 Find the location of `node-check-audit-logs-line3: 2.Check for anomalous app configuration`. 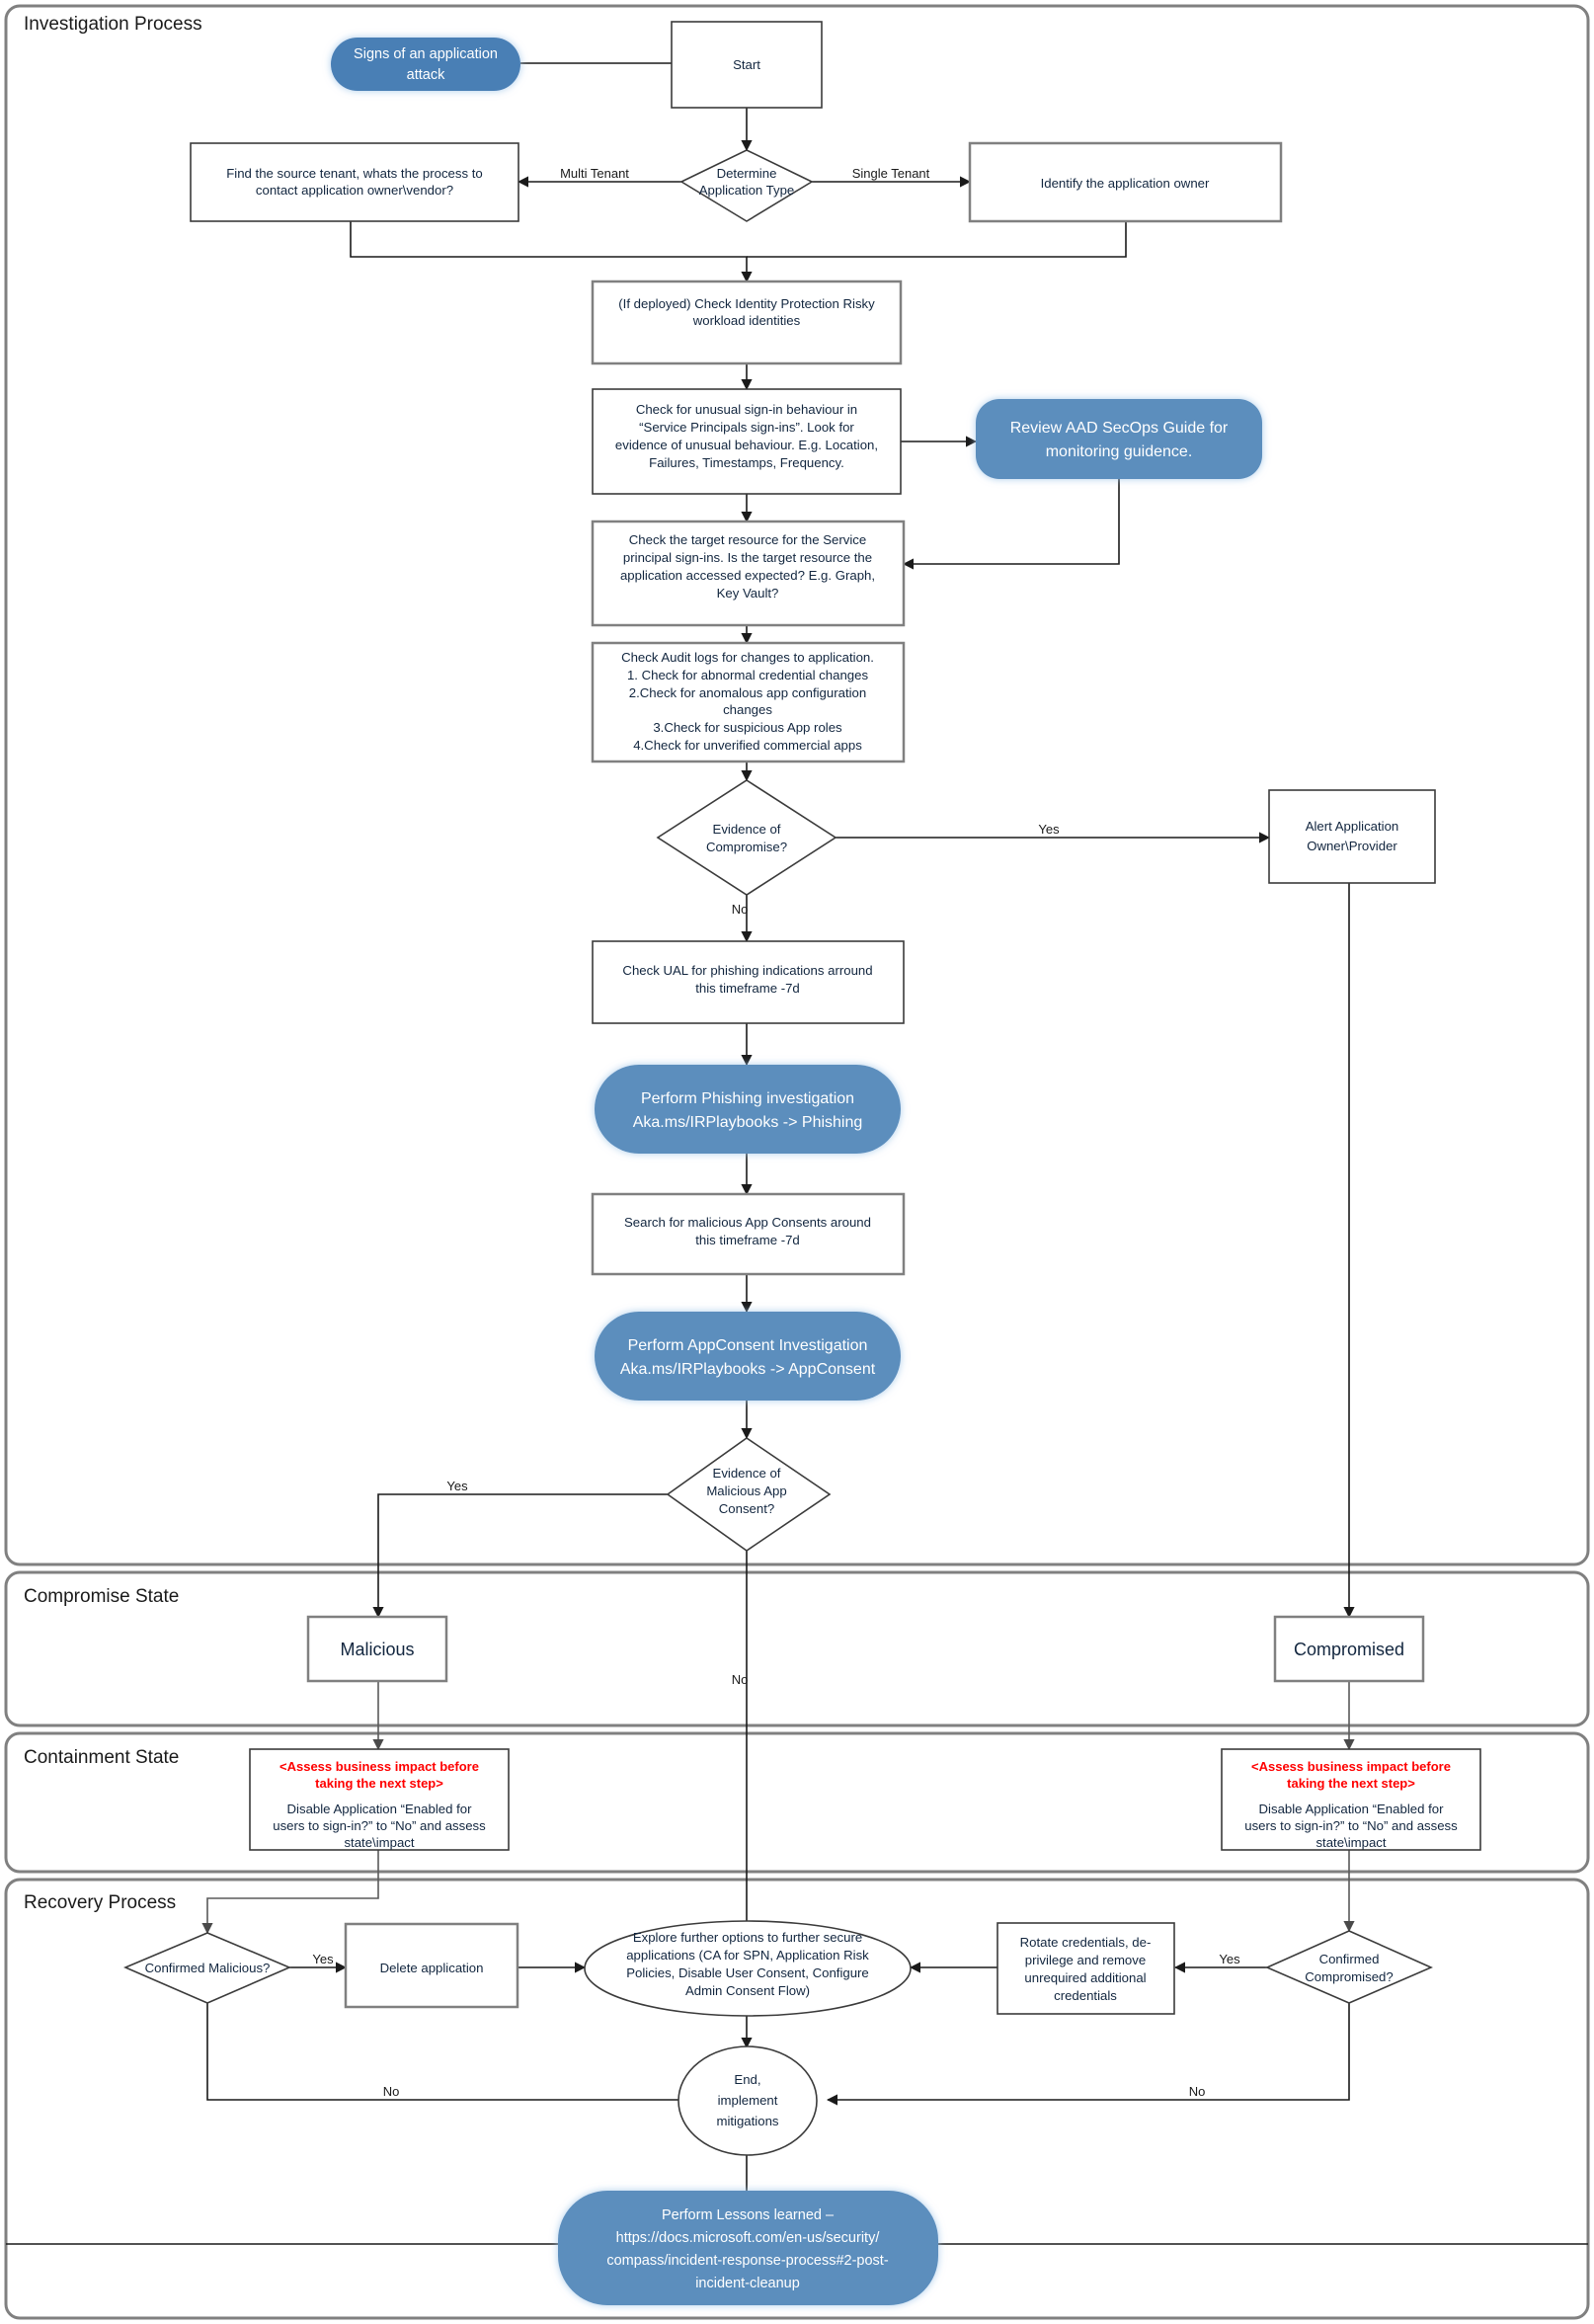

node-check-audit-logs-line3: 2.Check for anomalous app configuration is located at coordinates (747, 692).